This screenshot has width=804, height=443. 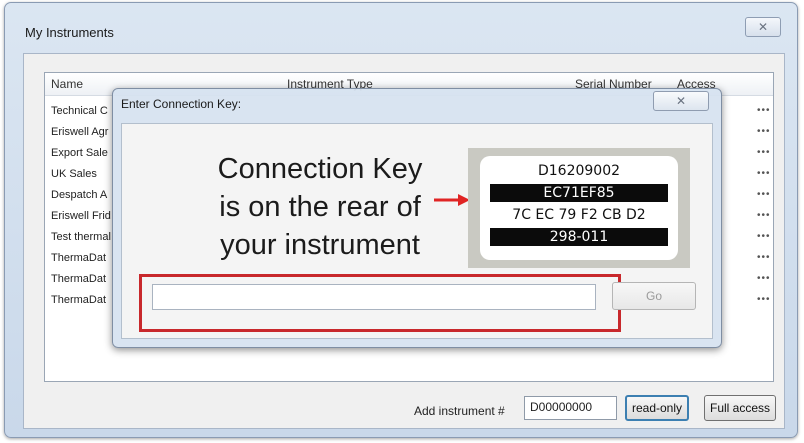 I want to click on instruction-line: Connection Key, so click(x=320, y=169).